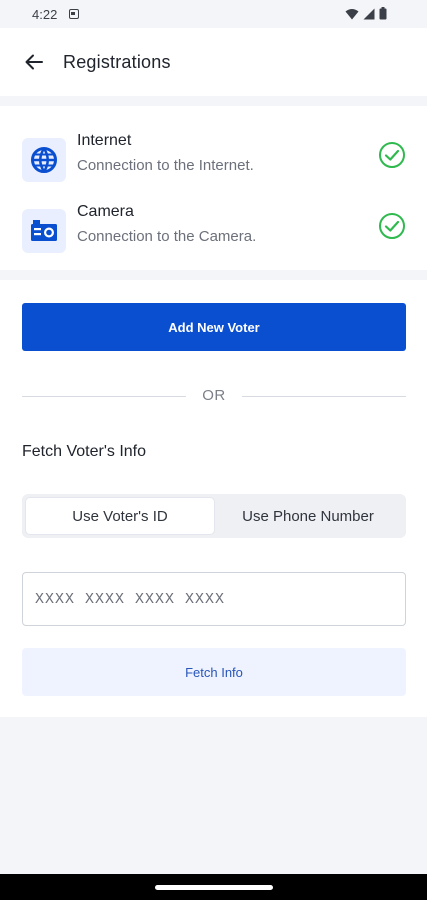 The image size is (427, 900). What do you see at coordinates (324, 396) in the screenshot?
I see `divider-right` at bounding box center [324, 396].